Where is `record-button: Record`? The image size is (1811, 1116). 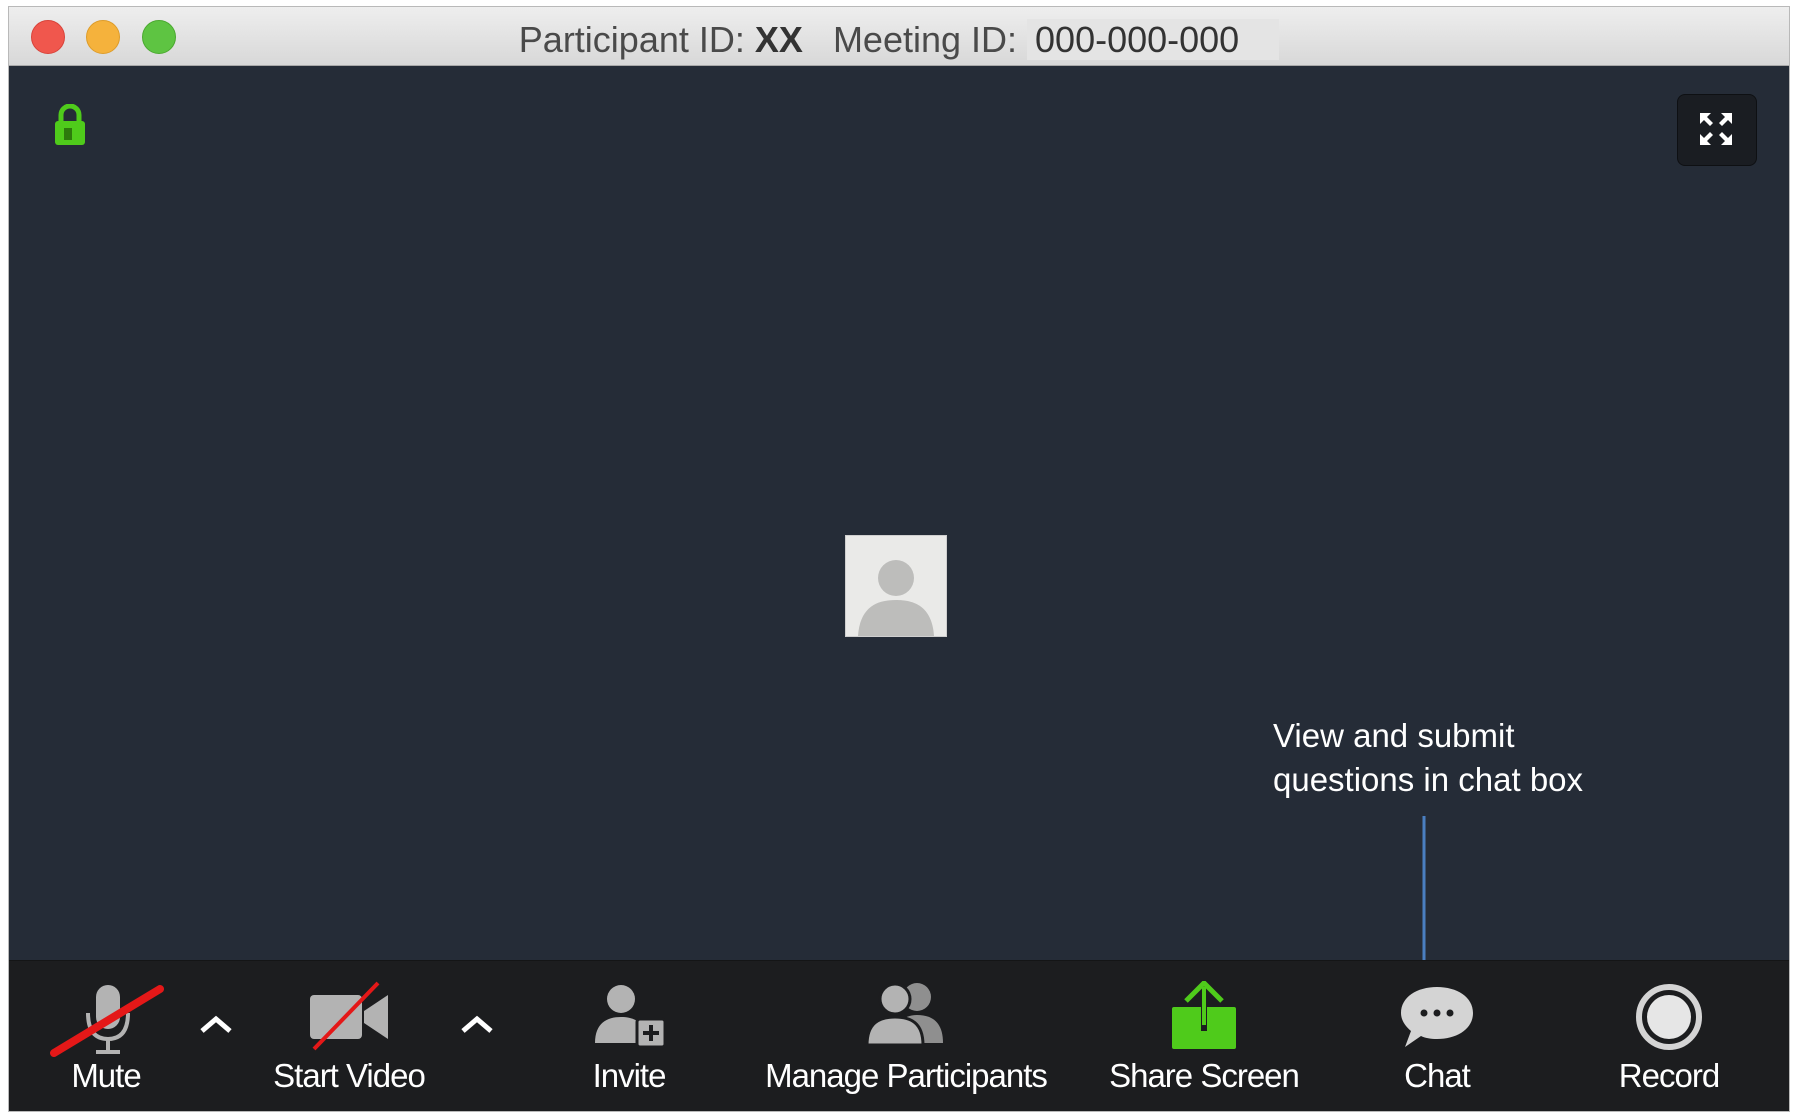
record-button: Record is located at coordinates (1669, 1036).